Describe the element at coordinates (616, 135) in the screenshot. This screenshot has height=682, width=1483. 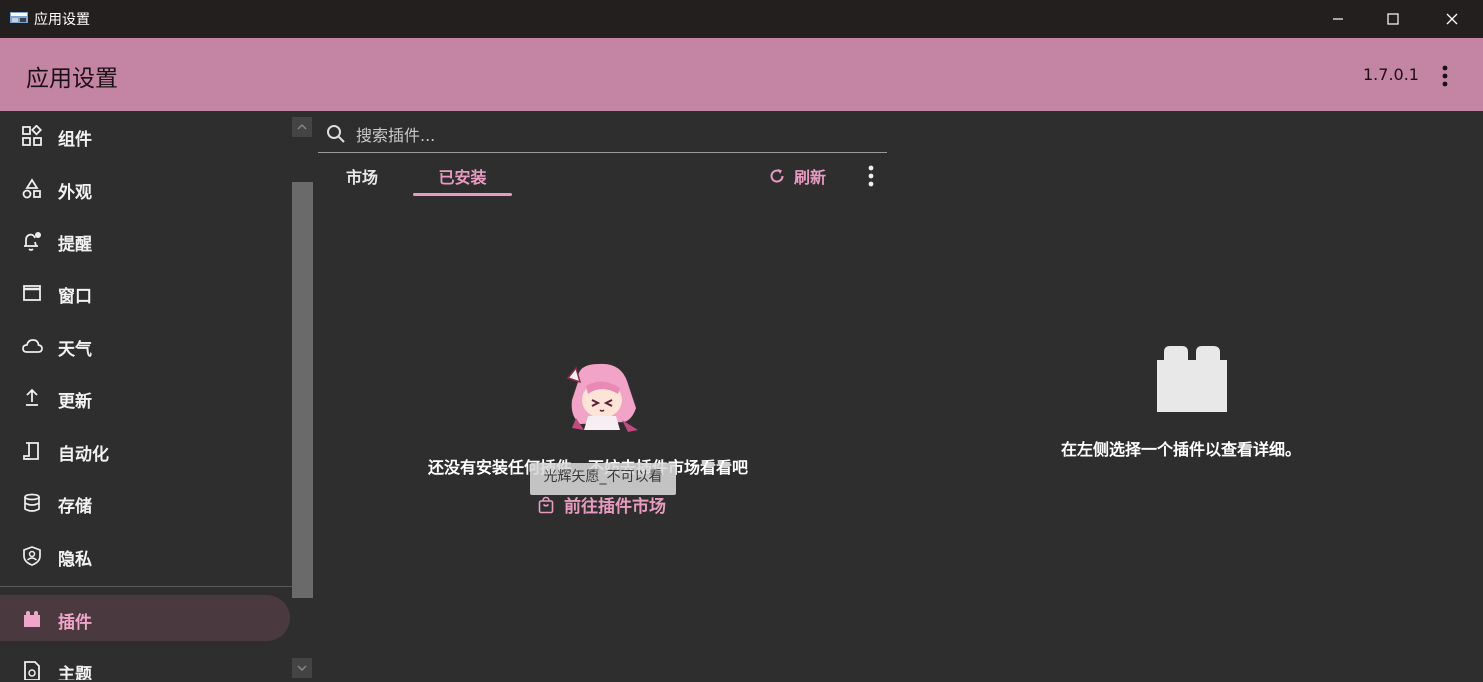
I see `search-input` at that location.